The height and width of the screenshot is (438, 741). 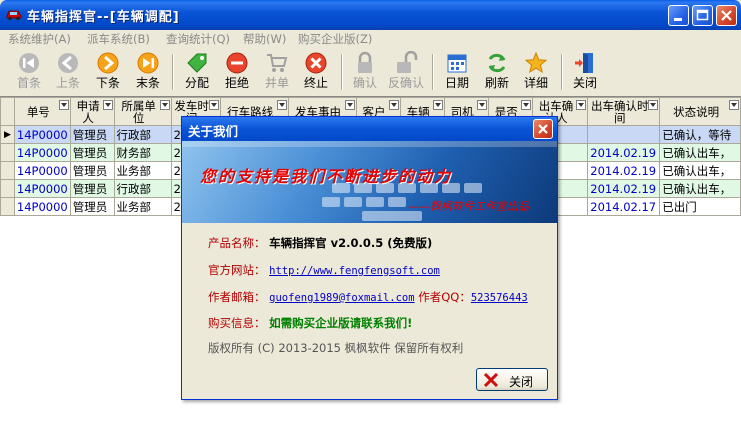 I want to click on arrow-right-icon, so click(x=108, y=63).